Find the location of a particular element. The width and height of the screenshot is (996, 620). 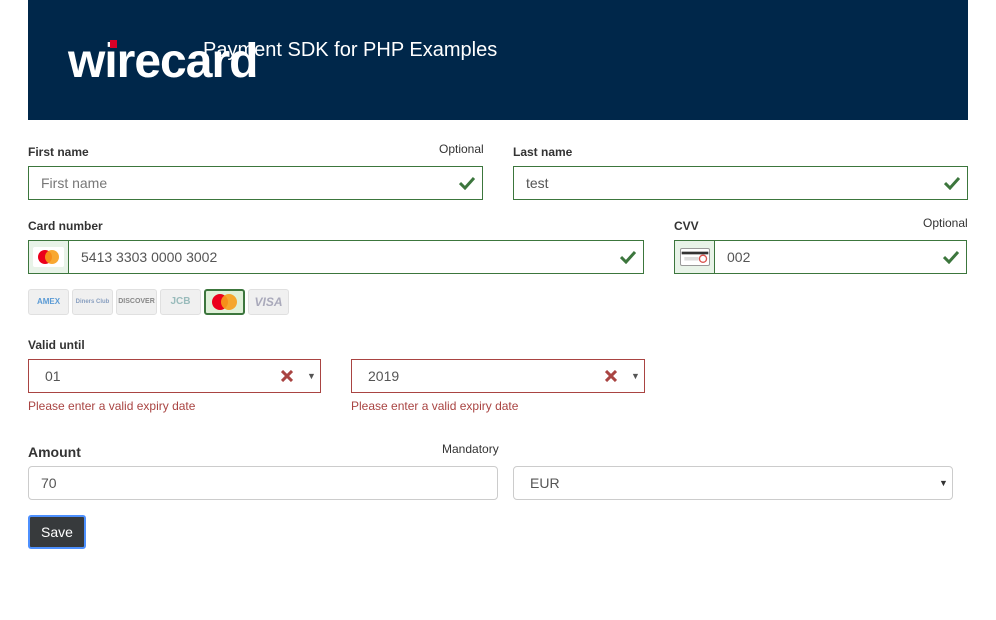

expiry-month-value: 01 is located at coordinates (53, 376).